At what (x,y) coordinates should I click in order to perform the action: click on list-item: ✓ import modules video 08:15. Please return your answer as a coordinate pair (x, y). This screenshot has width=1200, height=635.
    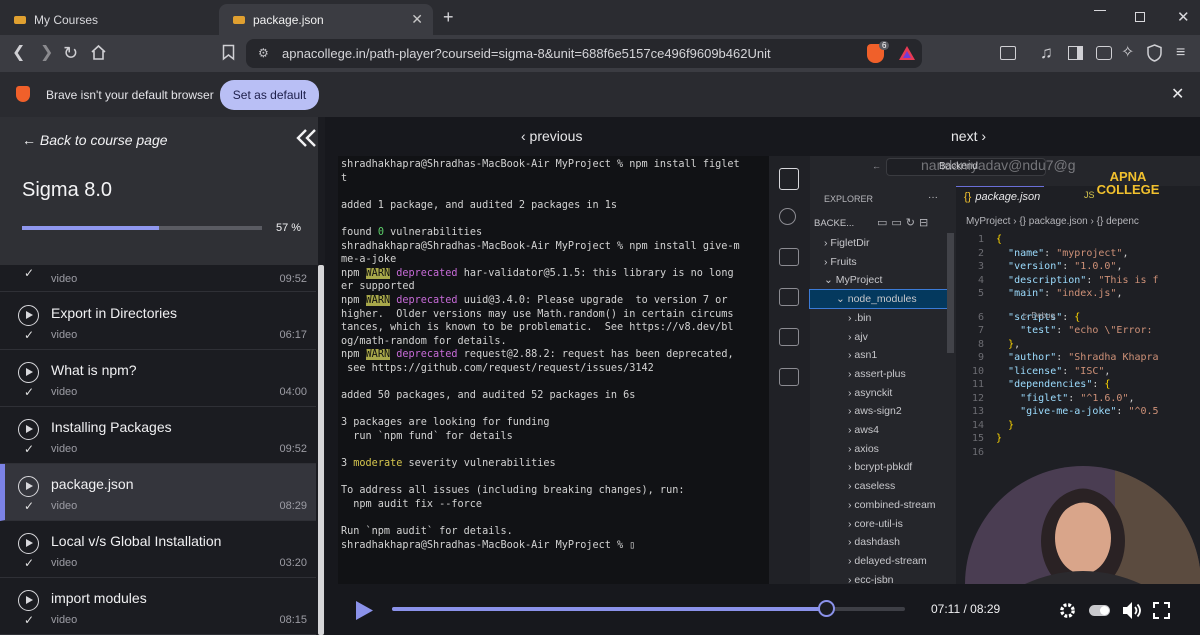
    Looking at the image, I should click on (158, 606).